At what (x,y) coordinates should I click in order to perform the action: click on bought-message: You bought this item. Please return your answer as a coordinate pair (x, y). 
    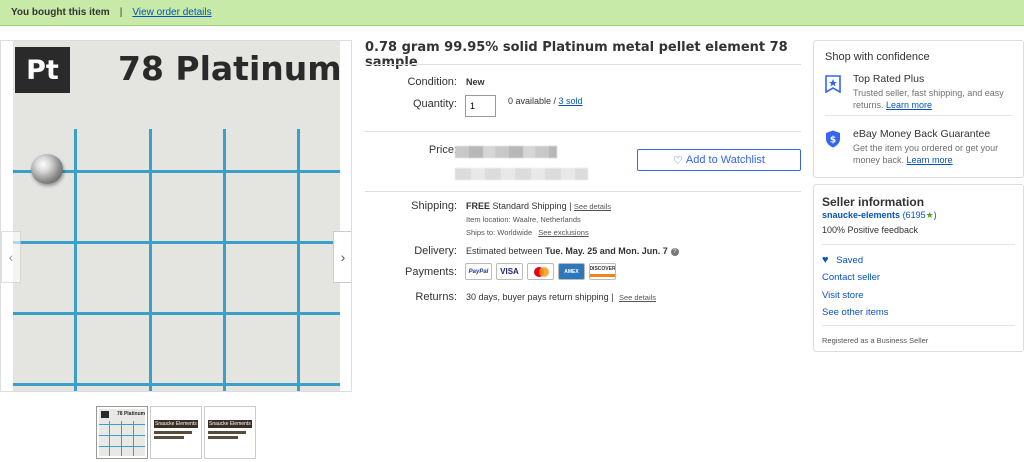
    Looking at the image, I should click on (60, 12).